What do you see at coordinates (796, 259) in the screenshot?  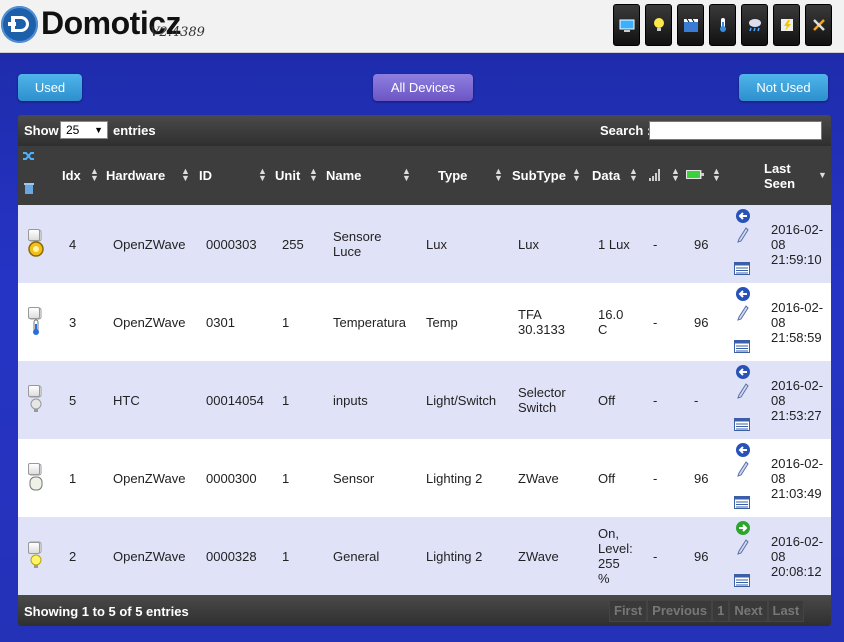 I see `cell-last-seen-line: 21:59:10` at bounding box center [796, 259].